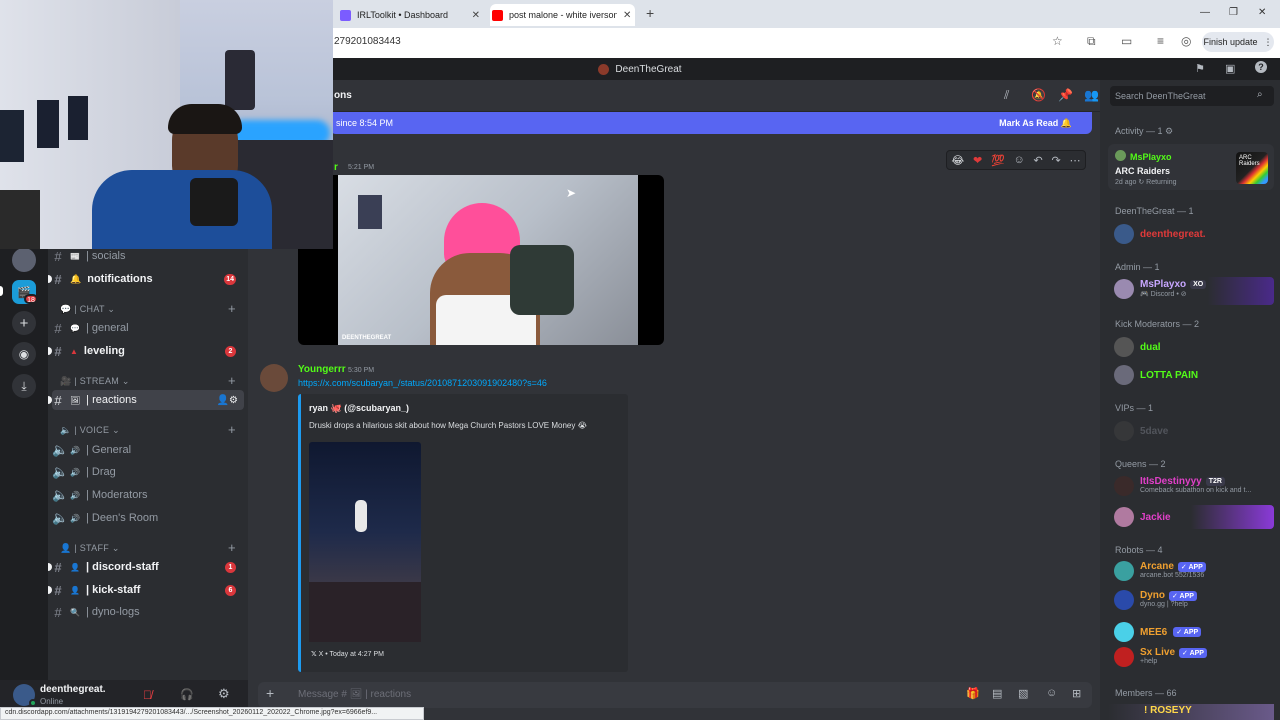  What do you see at coordinates (1186, 41) in the screenshot?
I see `profile-icon: ◎` at bounding box center [1186, 41].